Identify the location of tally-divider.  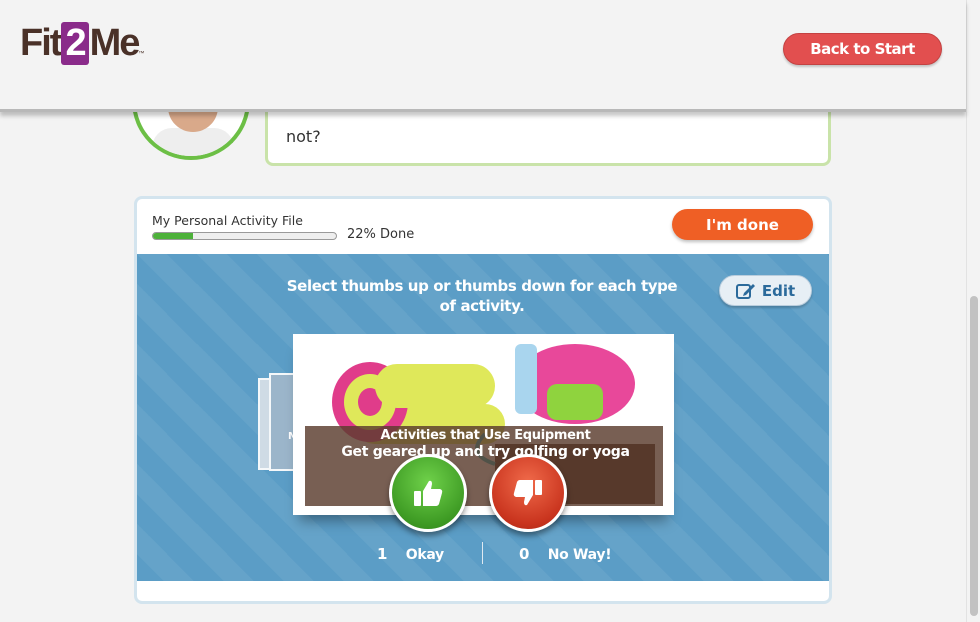
(482, 553).